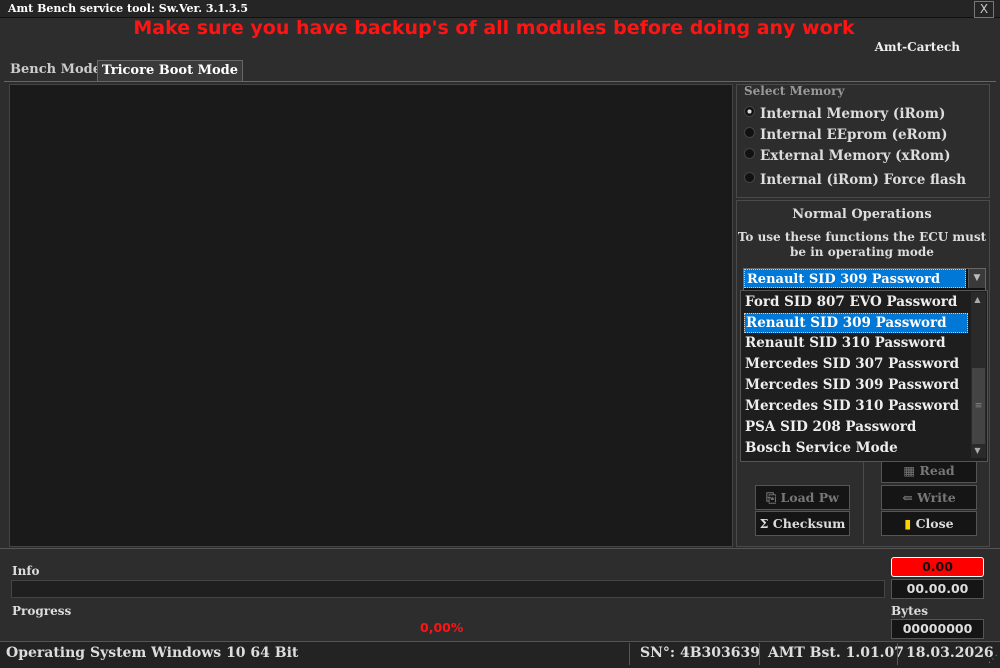  What do you see at coordinates (984, 9) in the screenshot?
I see `close-window-button: X` at bounding box center [984, 9].